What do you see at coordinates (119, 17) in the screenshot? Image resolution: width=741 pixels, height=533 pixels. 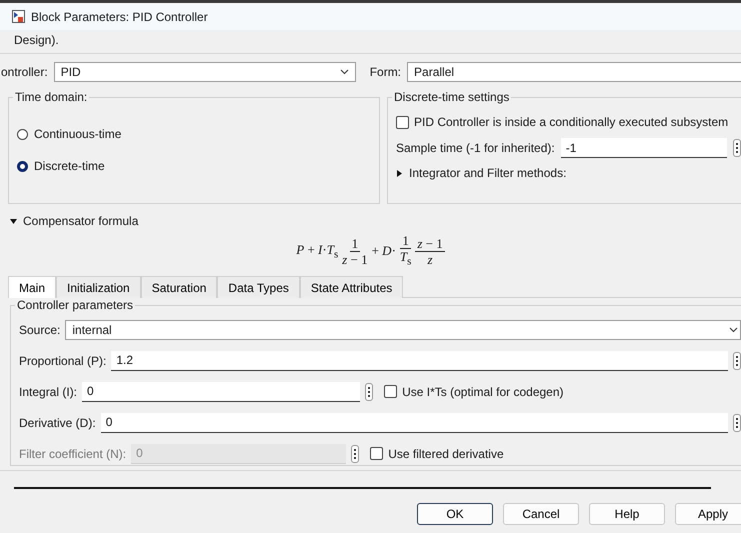 I see `window-title: Block Parameters: PID Controller` at bounding box center [119, 17].